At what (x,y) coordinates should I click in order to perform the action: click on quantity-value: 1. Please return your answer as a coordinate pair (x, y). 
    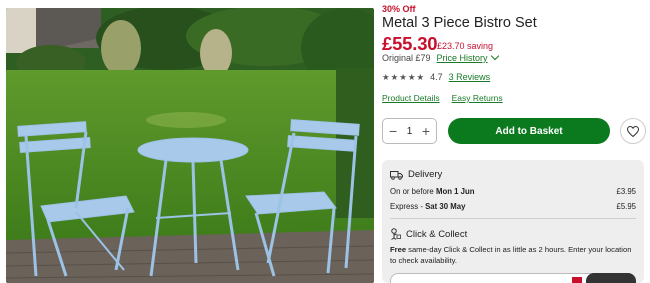
    Looking at the image, I should click on (410, 131).